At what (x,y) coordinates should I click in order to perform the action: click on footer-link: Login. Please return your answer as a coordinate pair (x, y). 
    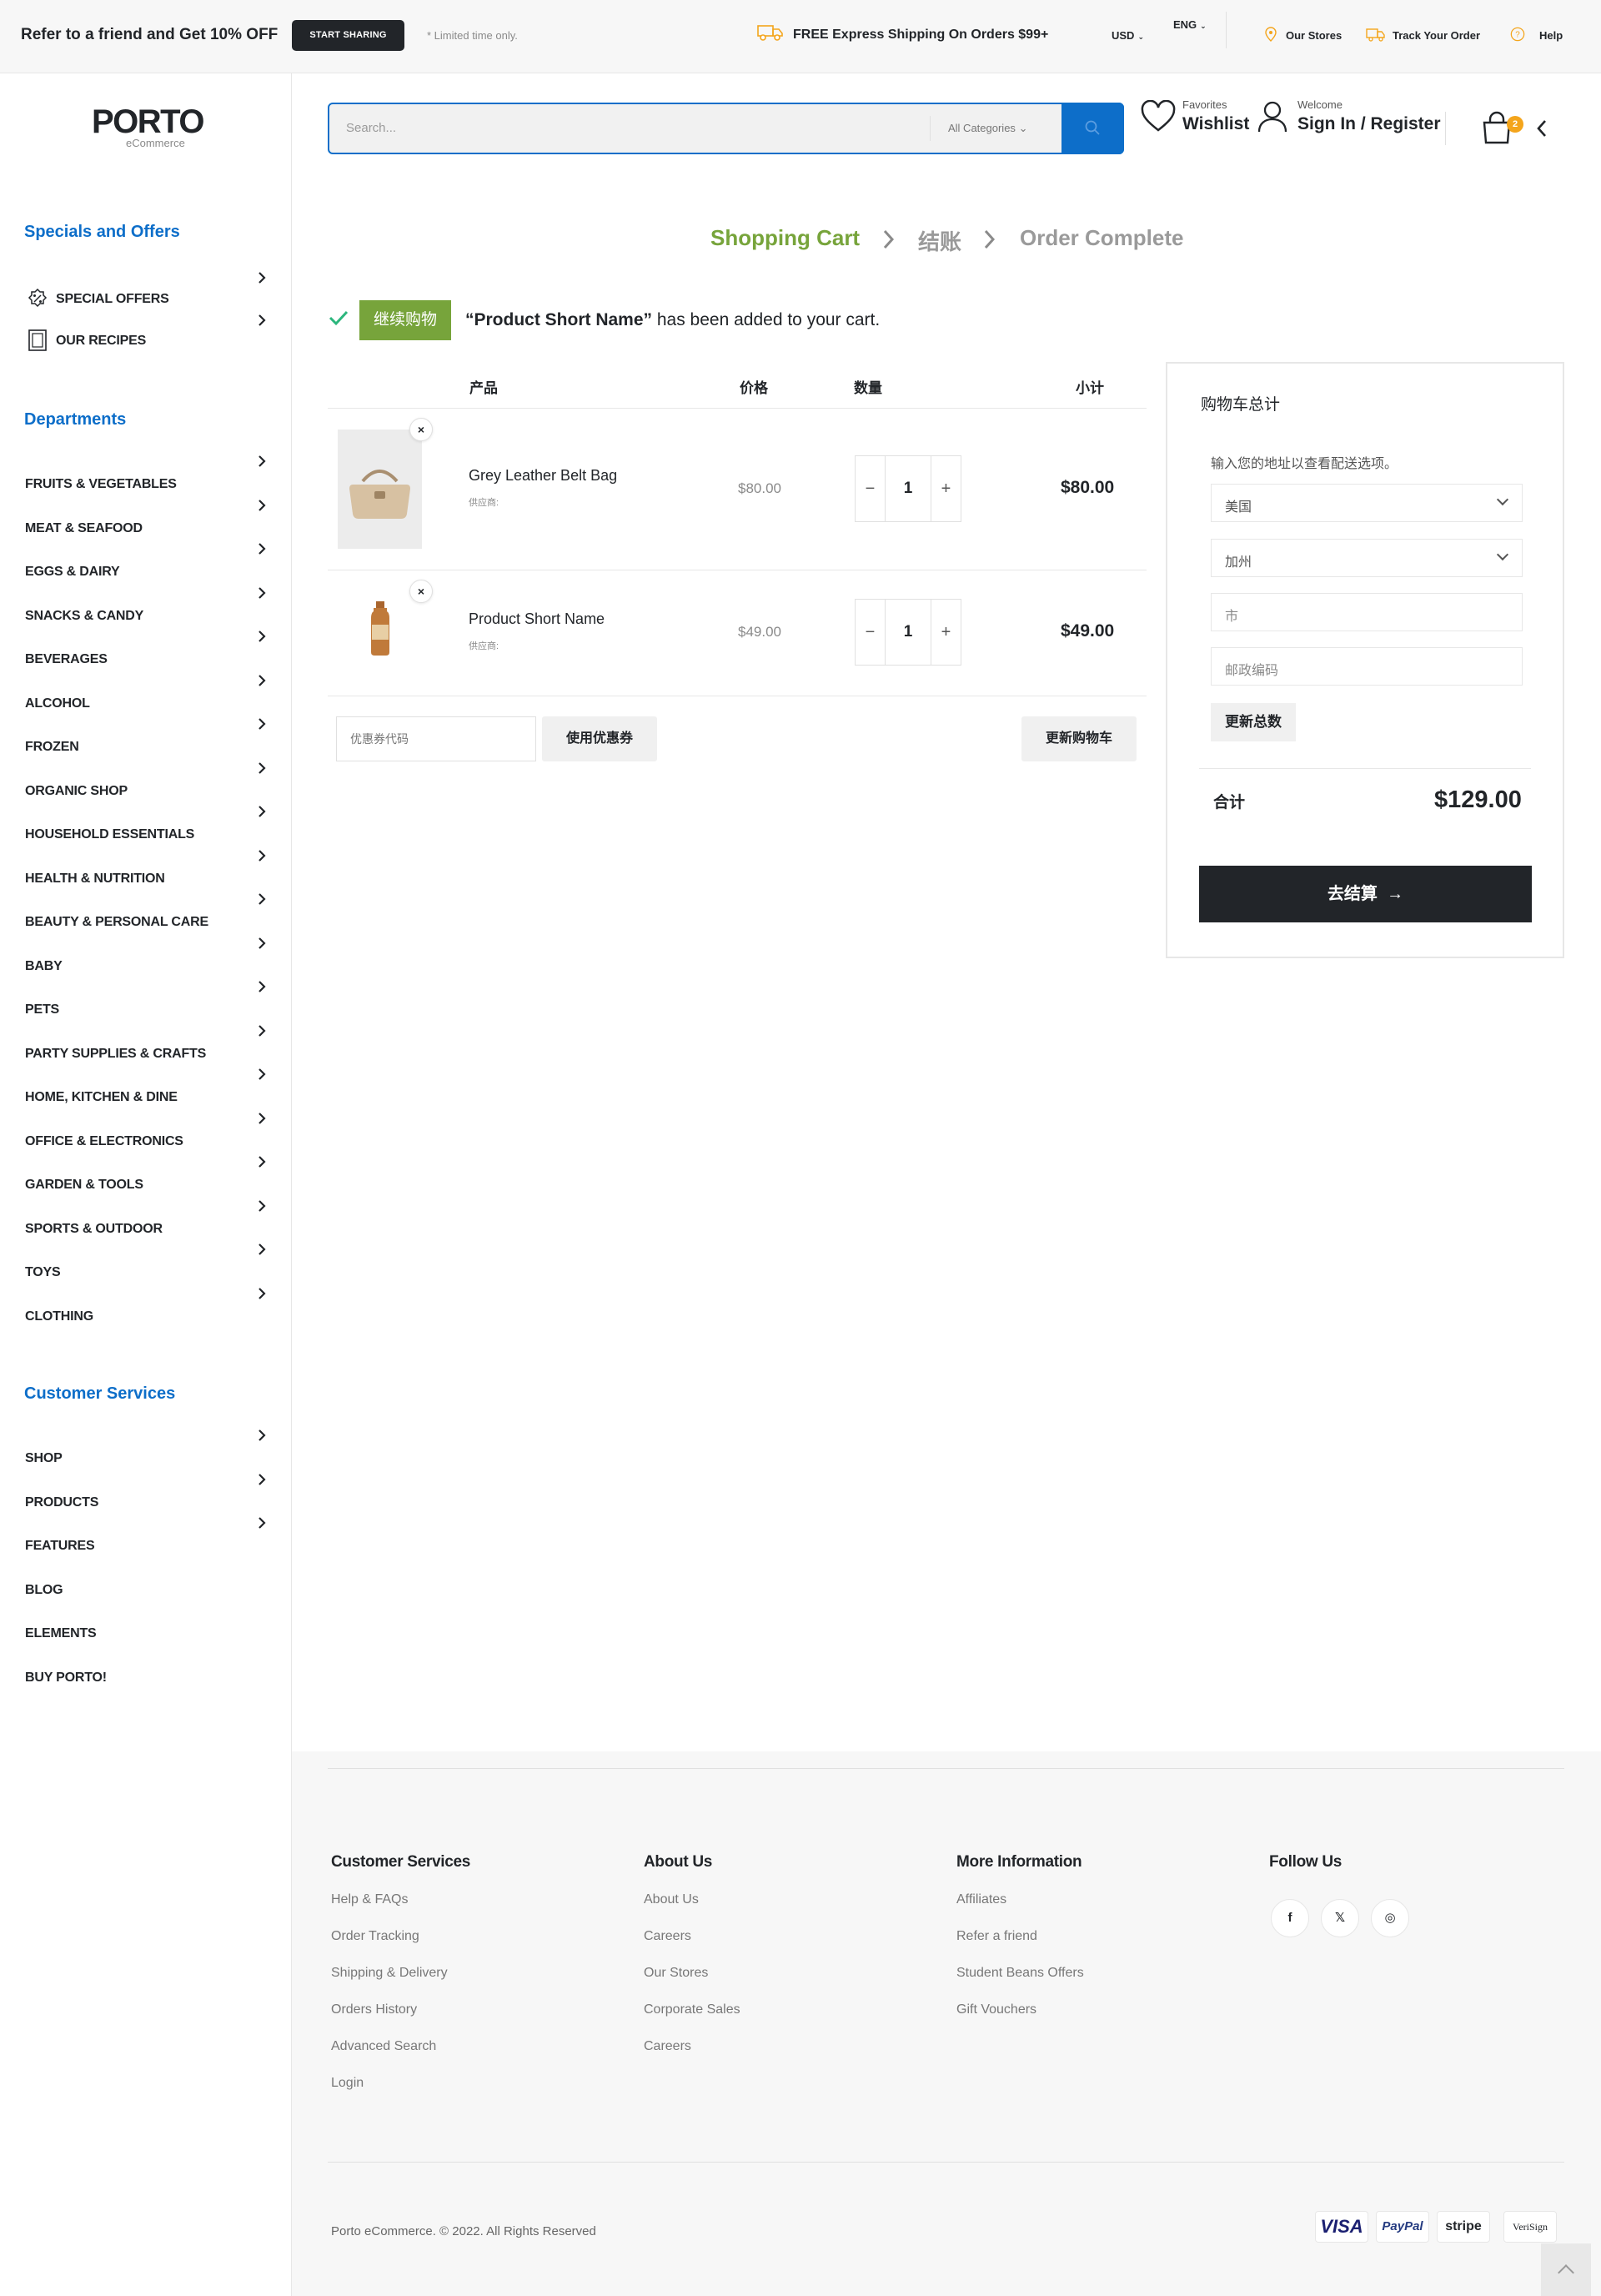
    Looking at the image, I should click on (348, 2084).